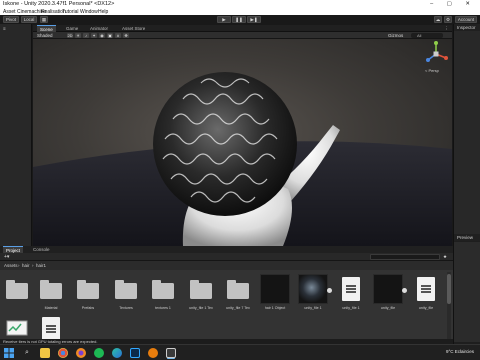 This screenshot has width=480, height=360. Describe the element at coordinates (27, 353) in the screenshot. I see `search-icon: ⌕` at that location.